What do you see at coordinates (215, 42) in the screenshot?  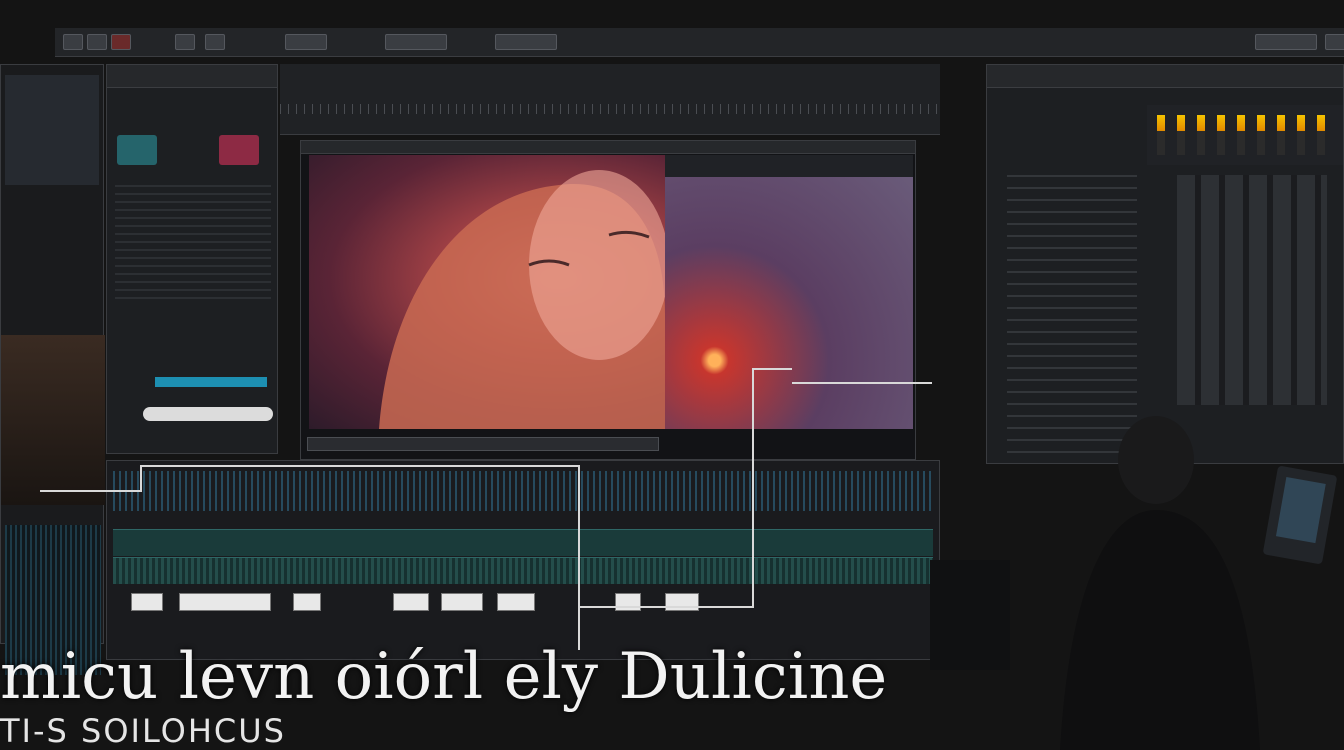 I see `search-icon` at bounding box center [215, 42].